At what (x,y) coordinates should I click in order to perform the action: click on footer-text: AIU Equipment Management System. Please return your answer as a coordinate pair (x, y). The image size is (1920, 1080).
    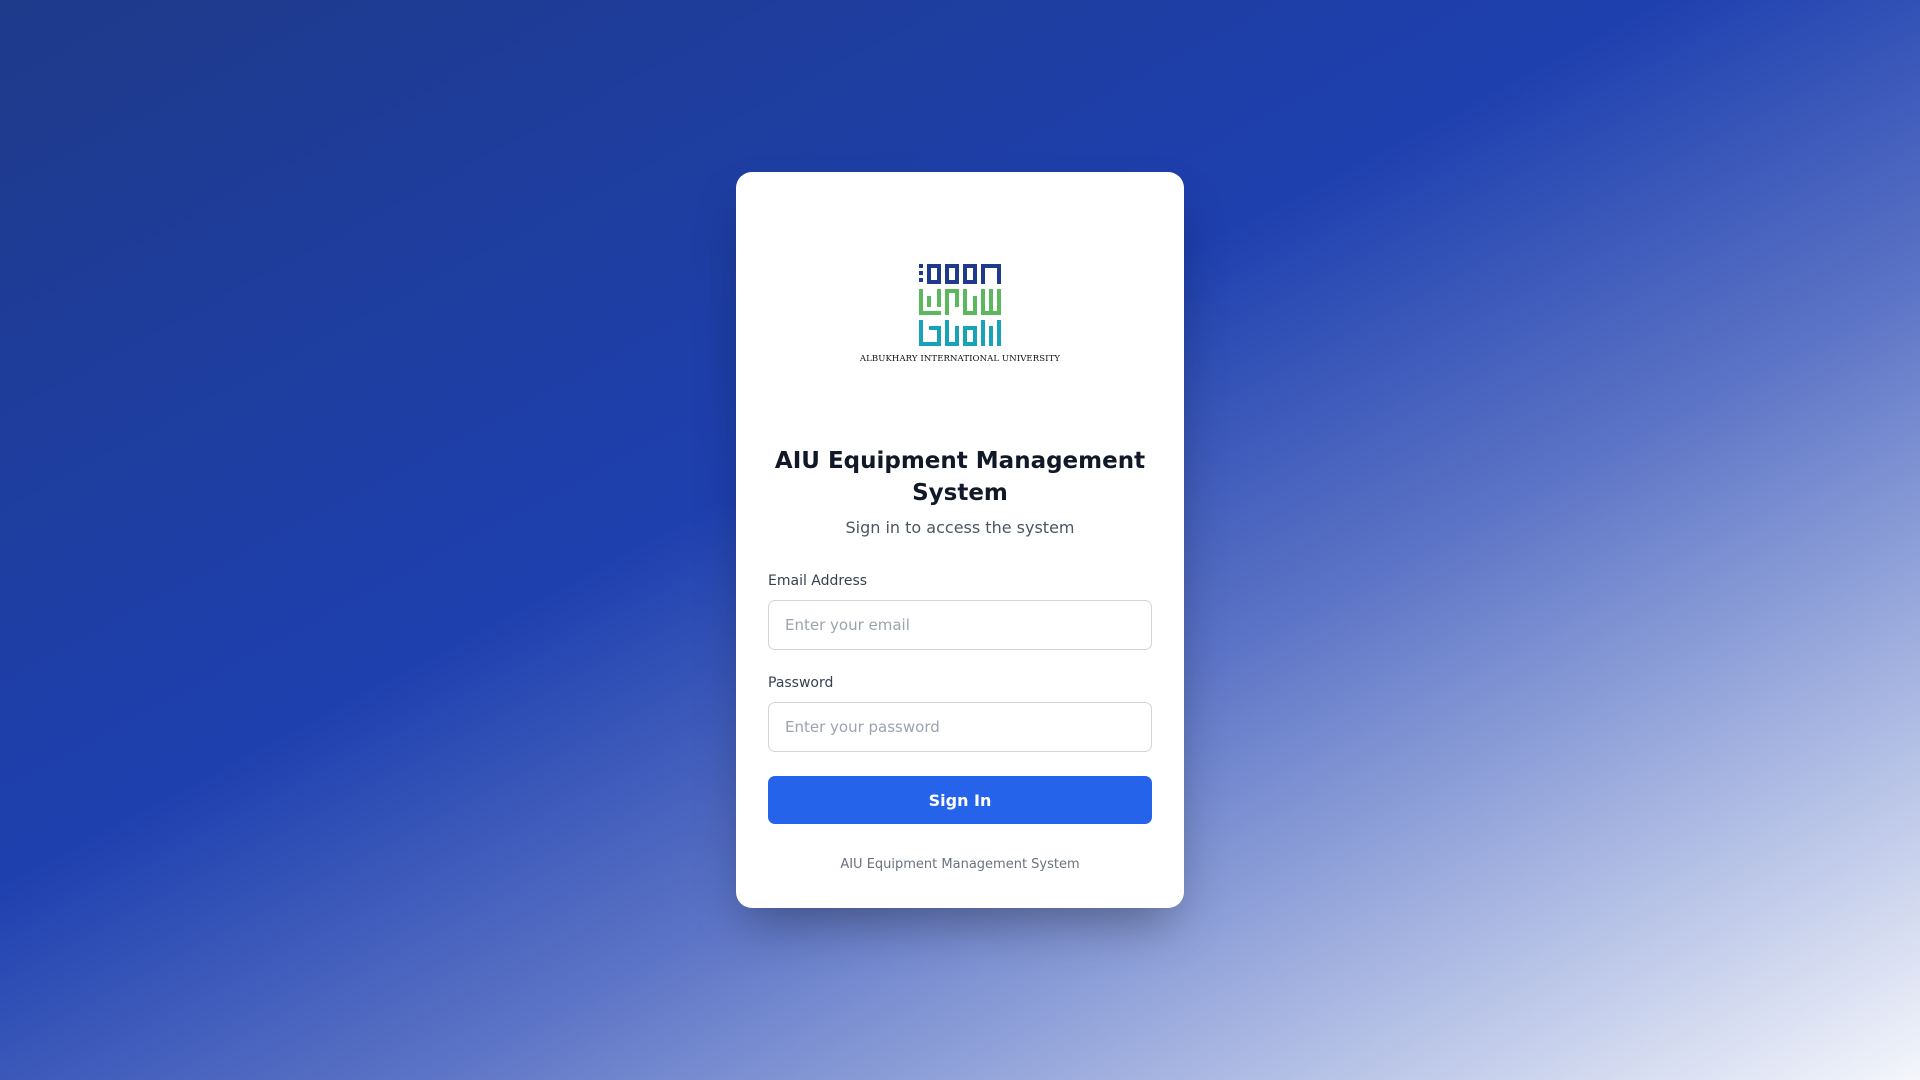
    Looking at the image, I should click on (960, 864).